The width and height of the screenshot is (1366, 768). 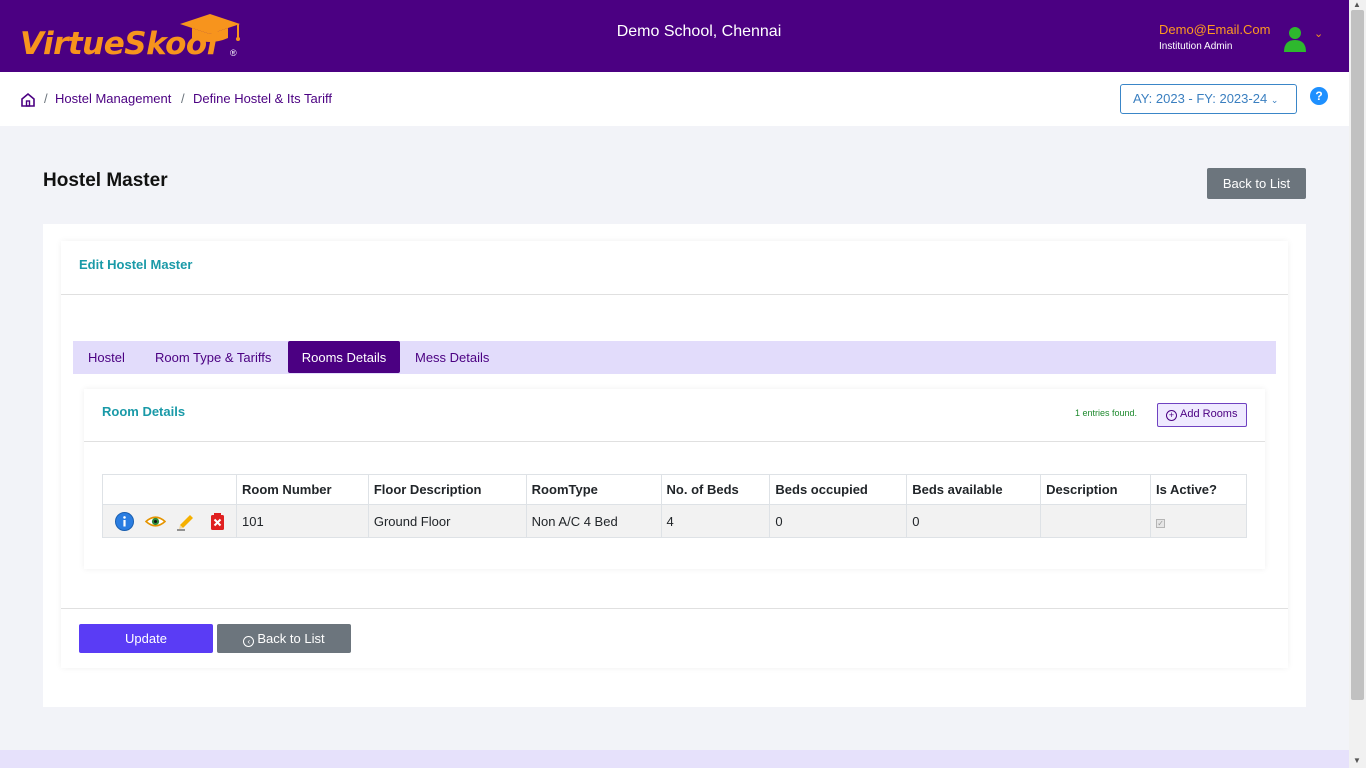 I want to click on breadcrumb-define-hostel: Define Hostel & Its Tariff, so click(x=262, y=98).